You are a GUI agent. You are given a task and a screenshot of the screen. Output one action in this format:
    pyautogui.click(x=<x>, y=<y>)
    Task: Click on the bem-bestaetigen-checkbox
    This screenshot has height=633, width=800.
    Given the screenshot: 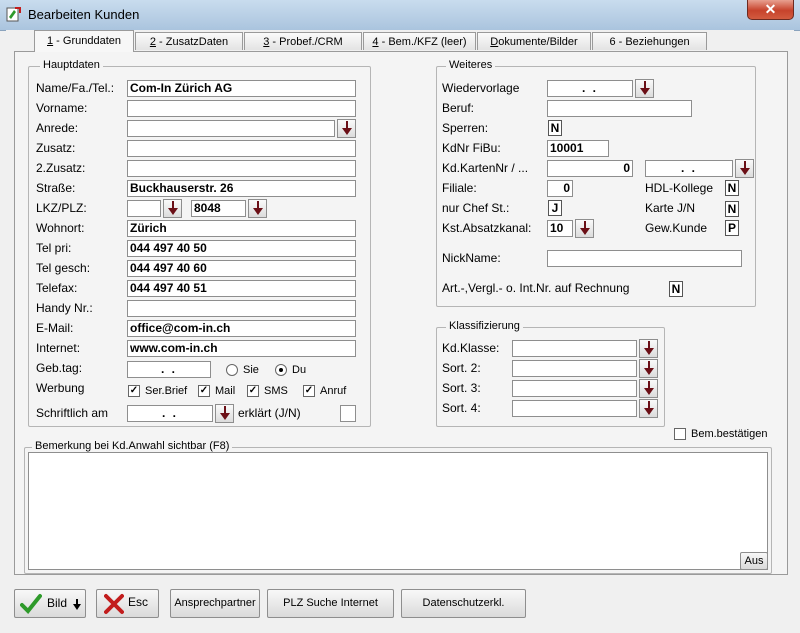 What is the action you would take?
    pyautogui.click(x=680, y=434)
    